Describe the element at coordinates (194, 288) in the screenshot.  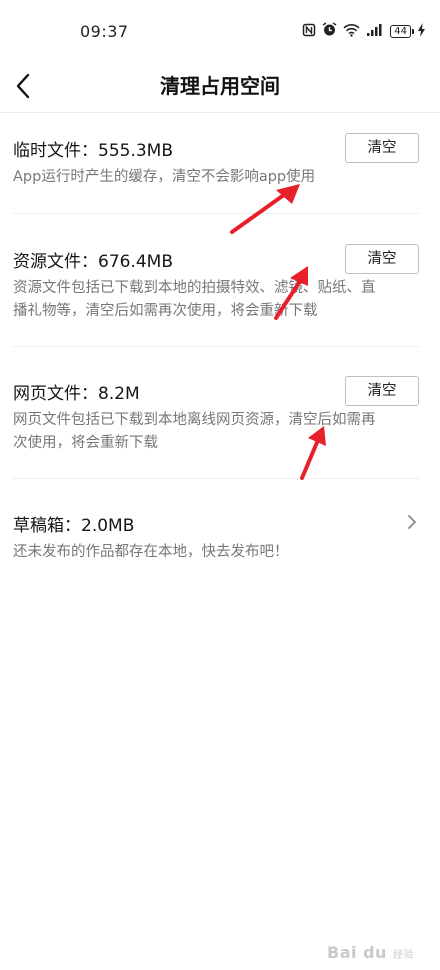
I see `description-line: 资源文件包括已下载到本地的拍摄特效、滤镜、贴纸、直` at that location.